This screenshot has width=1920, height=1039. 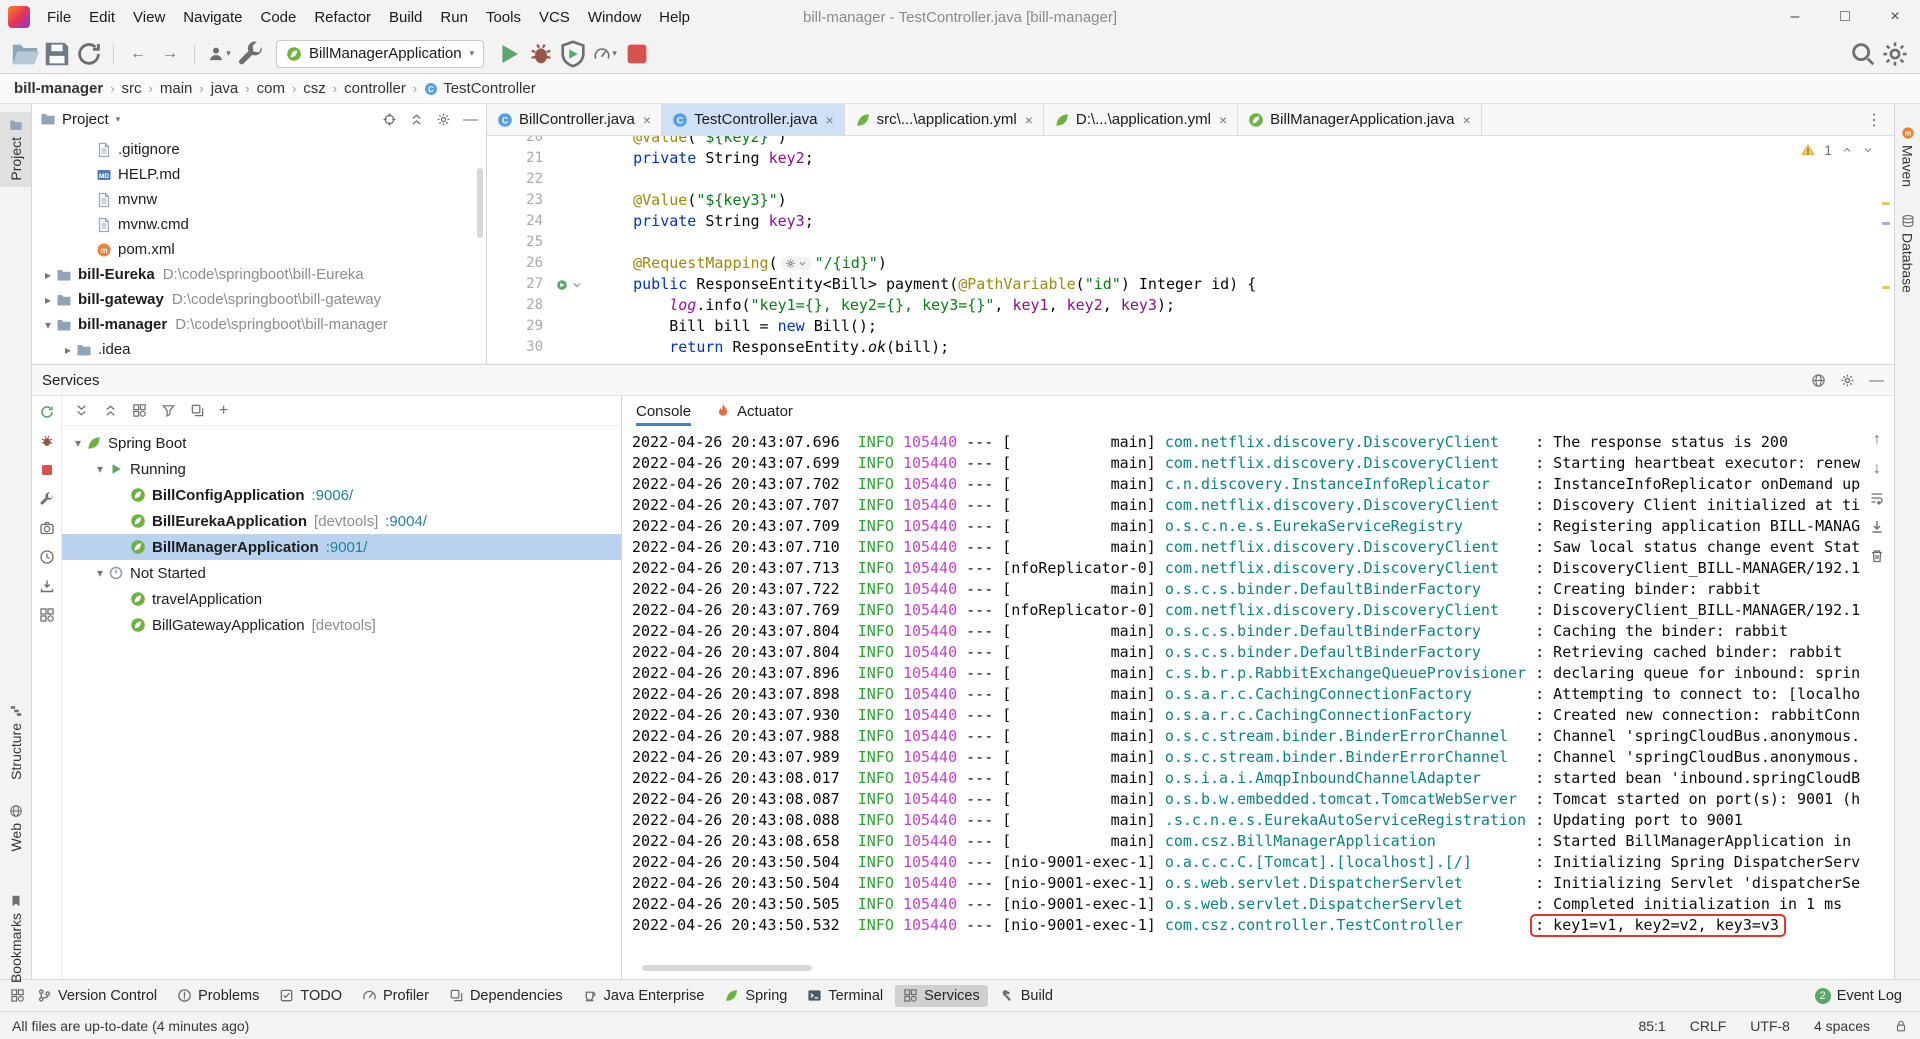 I want to click on add-service-icon: +, so click(x=223, y=410).